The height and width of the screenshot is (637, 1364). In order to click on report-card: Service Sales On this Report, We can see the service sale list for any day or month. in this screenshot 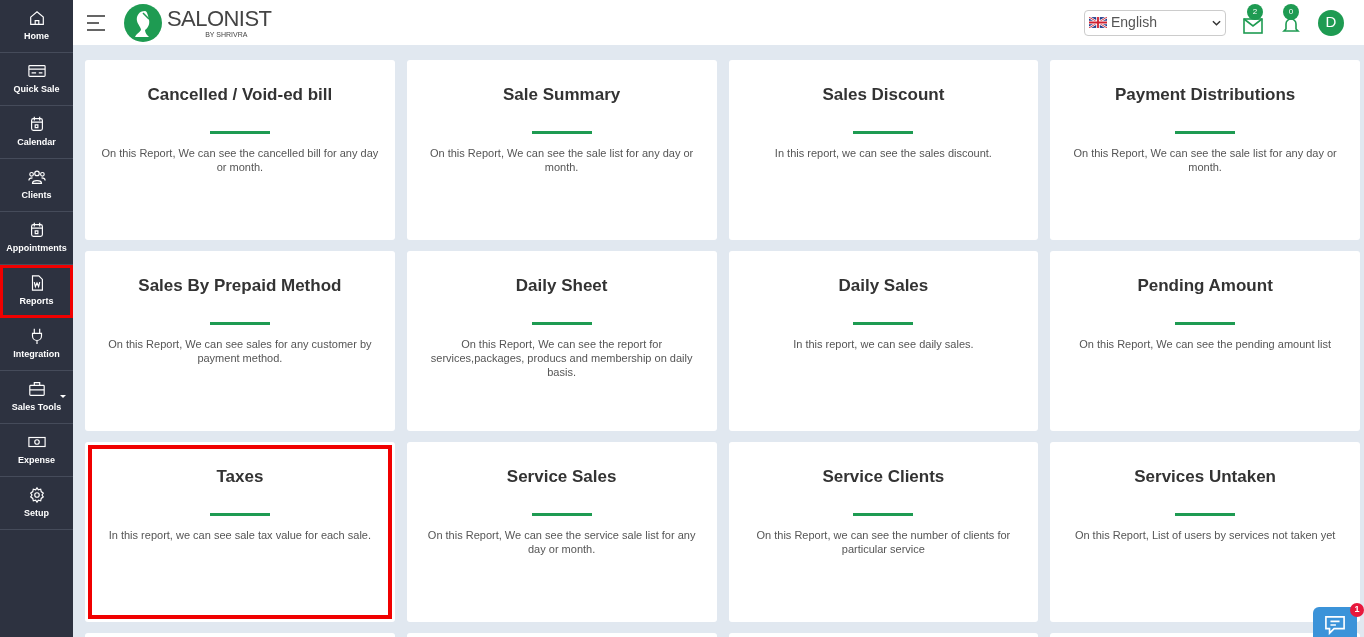, I will do `click(561, 532)`.